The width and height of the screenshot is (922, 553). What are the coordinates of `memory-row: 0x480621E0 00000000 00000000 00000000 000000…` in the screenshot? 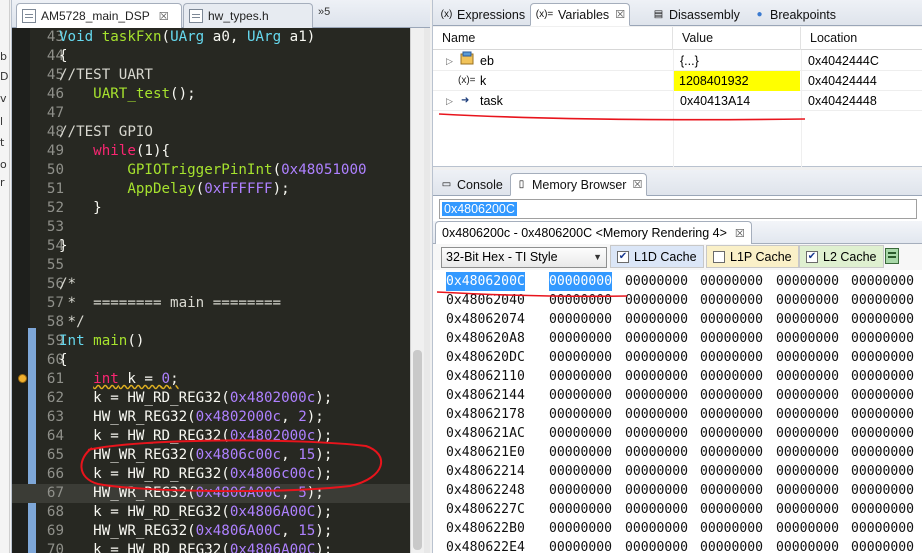 It's located at (677, 452).